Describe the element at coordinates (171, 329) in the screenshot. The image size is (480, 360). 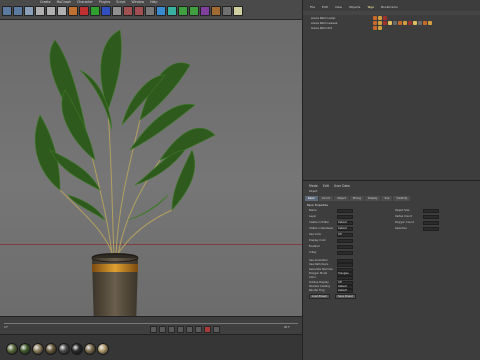
I see `play-reverse-icon` at that location.